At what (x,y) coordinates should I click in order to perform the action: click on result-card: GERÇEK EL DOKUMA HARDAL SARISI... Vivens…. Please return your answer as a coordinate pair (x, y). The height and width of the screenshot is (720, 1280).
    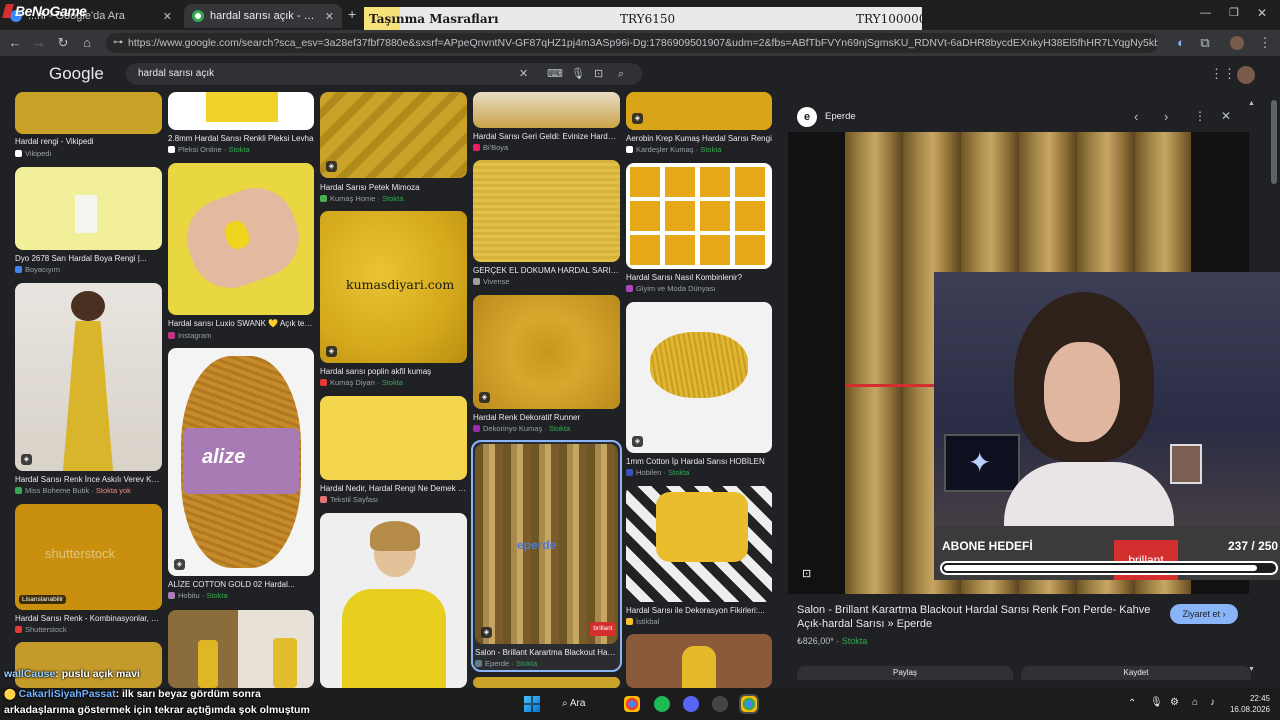
    Looking at the image, I should click on (546, 224).